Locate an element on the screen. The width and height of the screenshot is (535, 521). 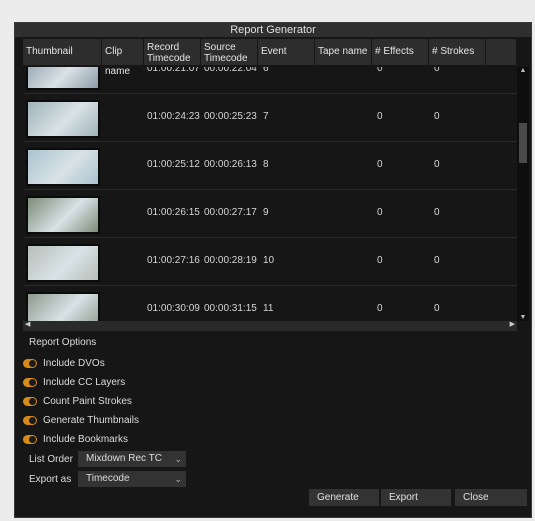
generate-button: Generate is located at coordinates (344, 497).